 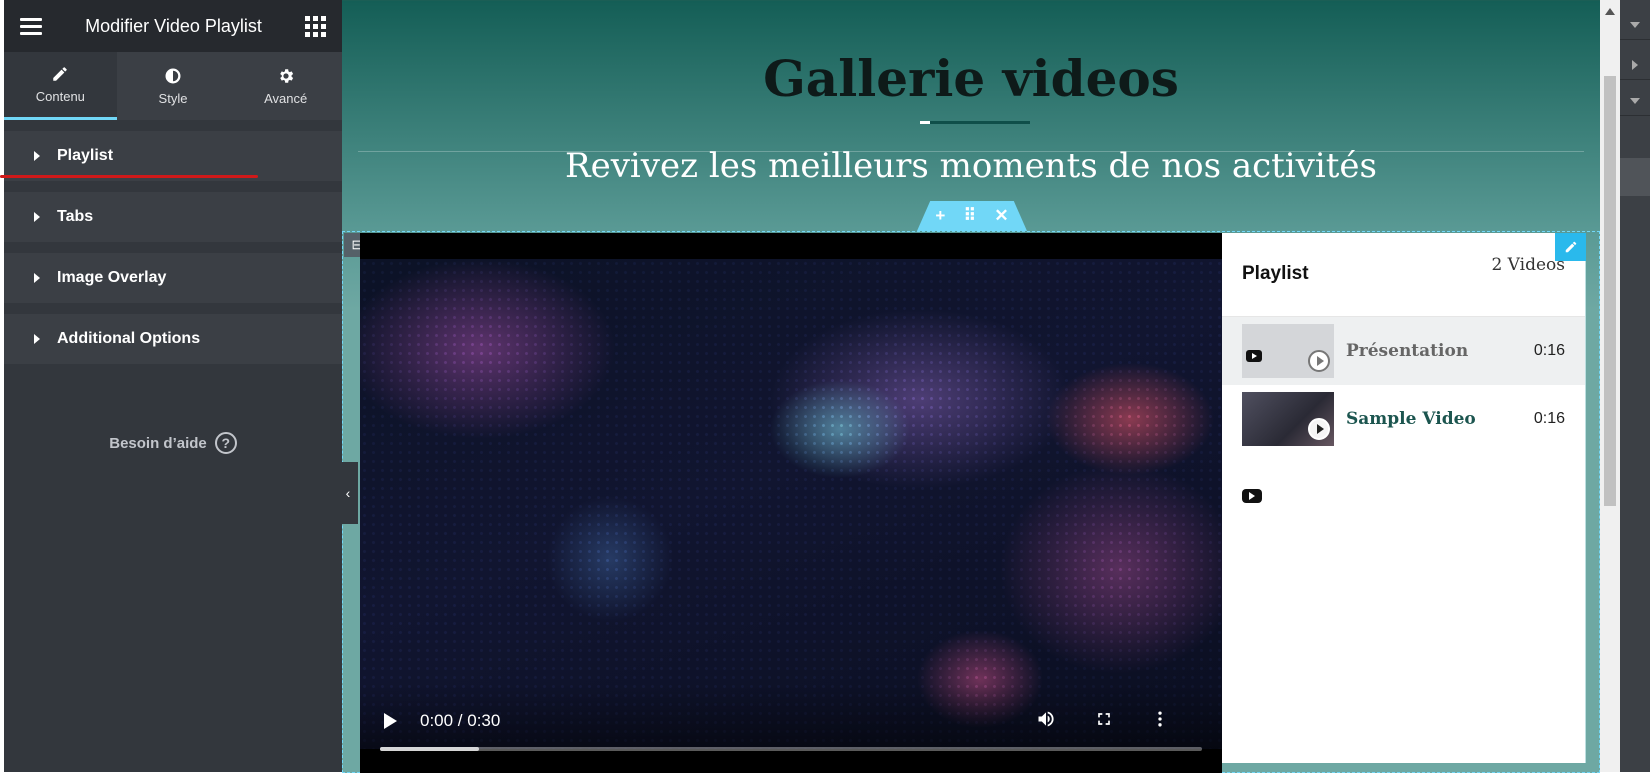 I want to click on video-time: 0:00 / 0:30, so click(x=460, y=720).